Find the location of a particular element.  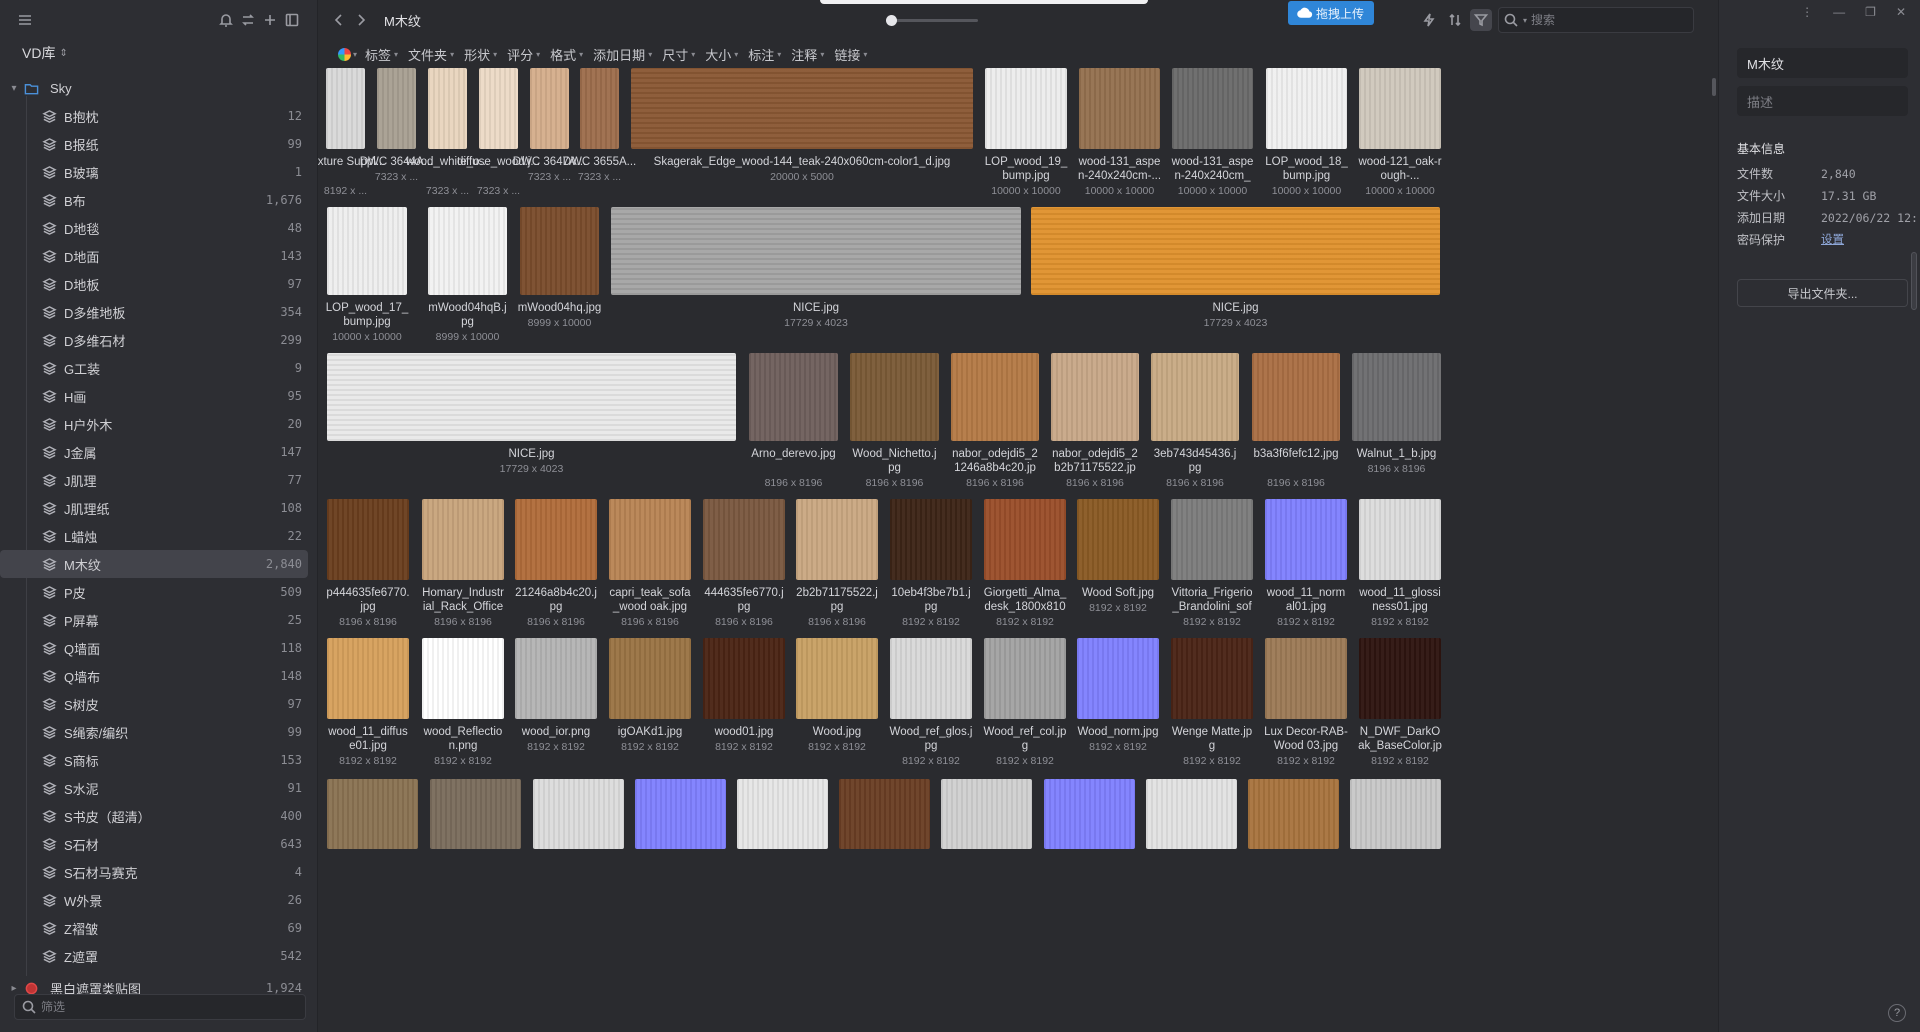

sidebar-folder: J肌理纸 108 is located at coordinates (154, 508).